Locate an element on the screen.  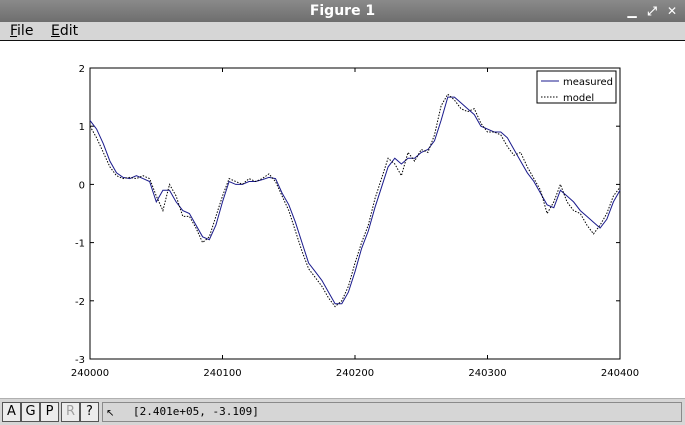
menu-file-mnemonic: F is located at coordinates (14, 31).